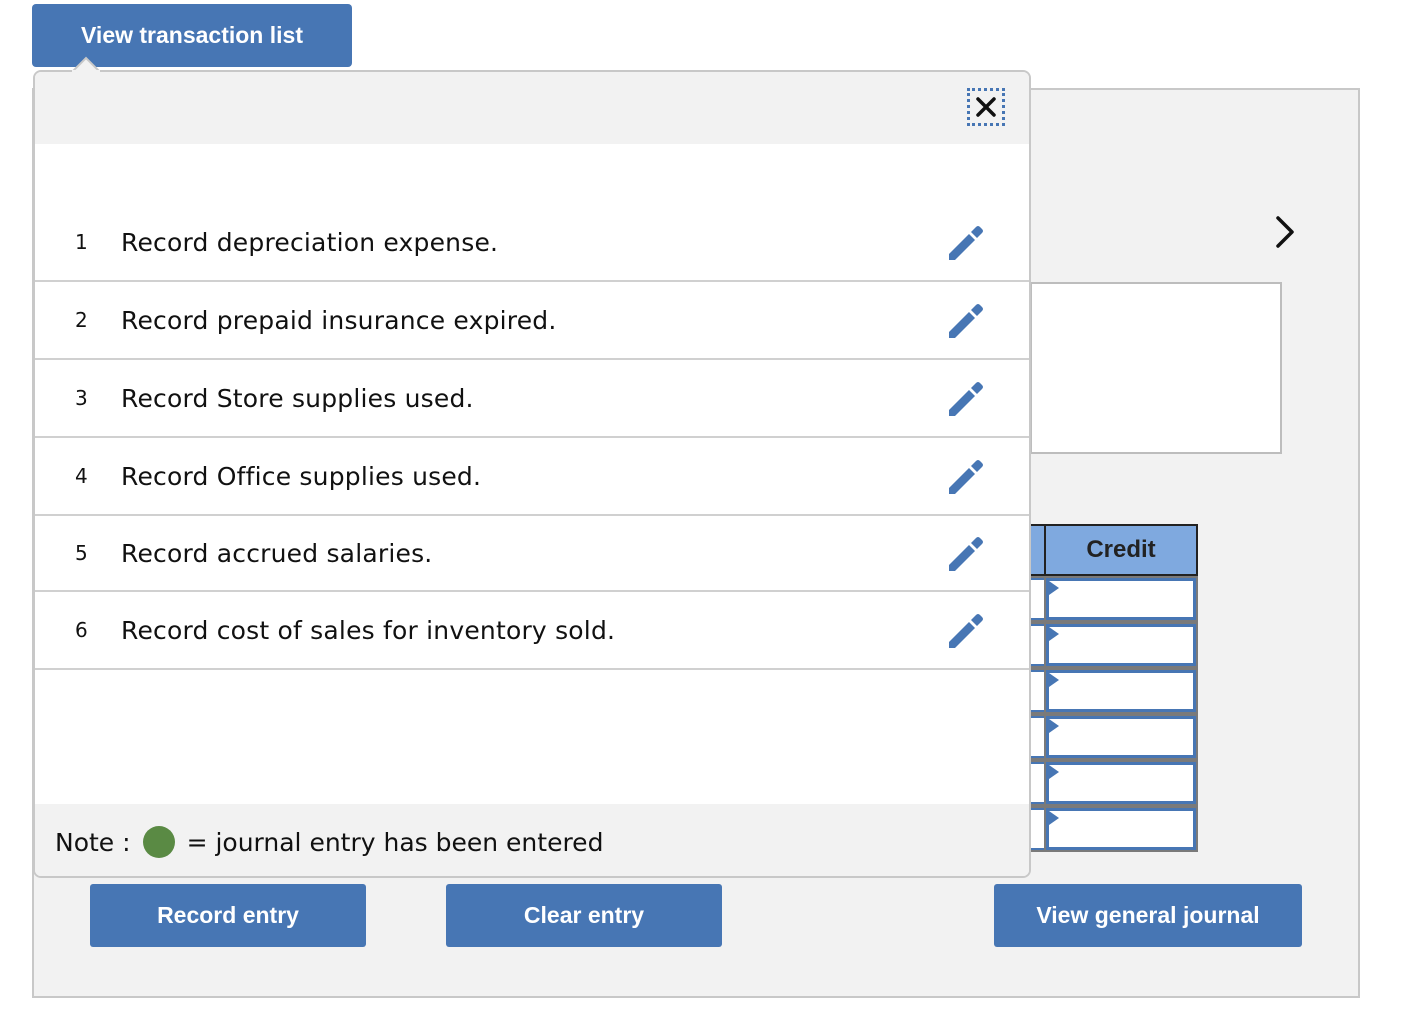  I want to click on transaction-item: 1 Record depreciation expense., so click(532, 243).